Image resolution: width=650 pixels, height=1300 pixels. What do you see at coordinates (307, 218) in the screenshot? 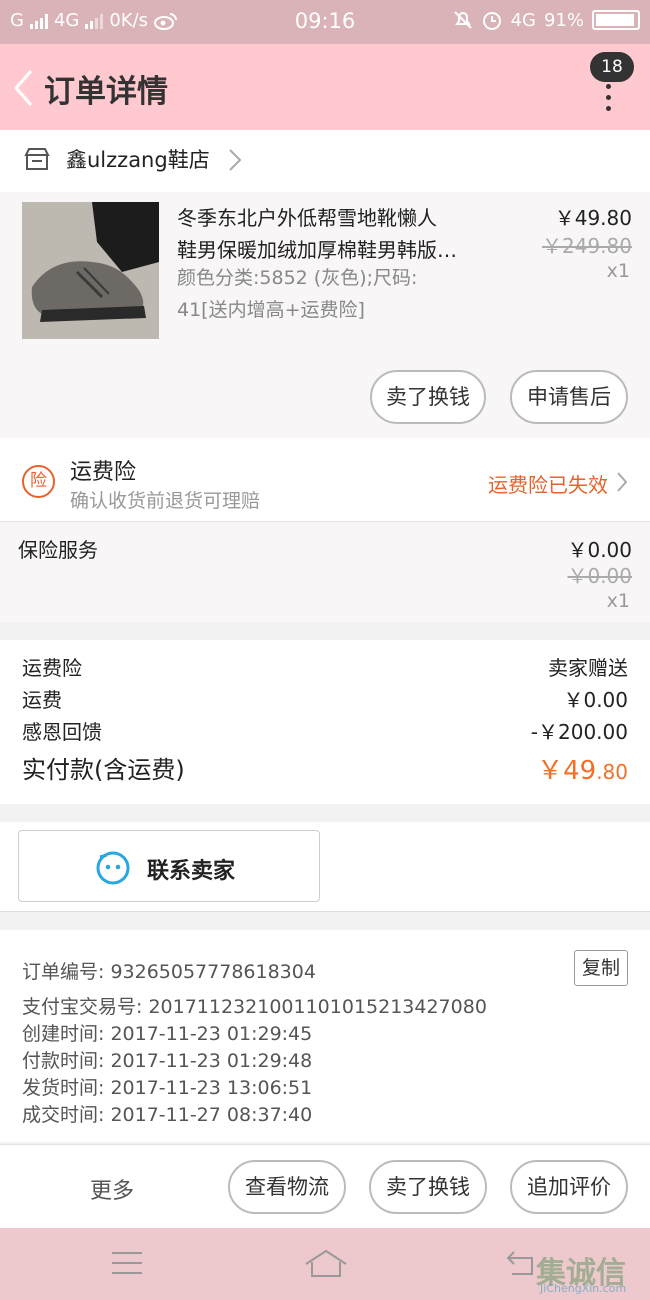
I see `product-title-line1: 冬季东北户外低帮雪地靴懒人` at bounding box center [307, 218].